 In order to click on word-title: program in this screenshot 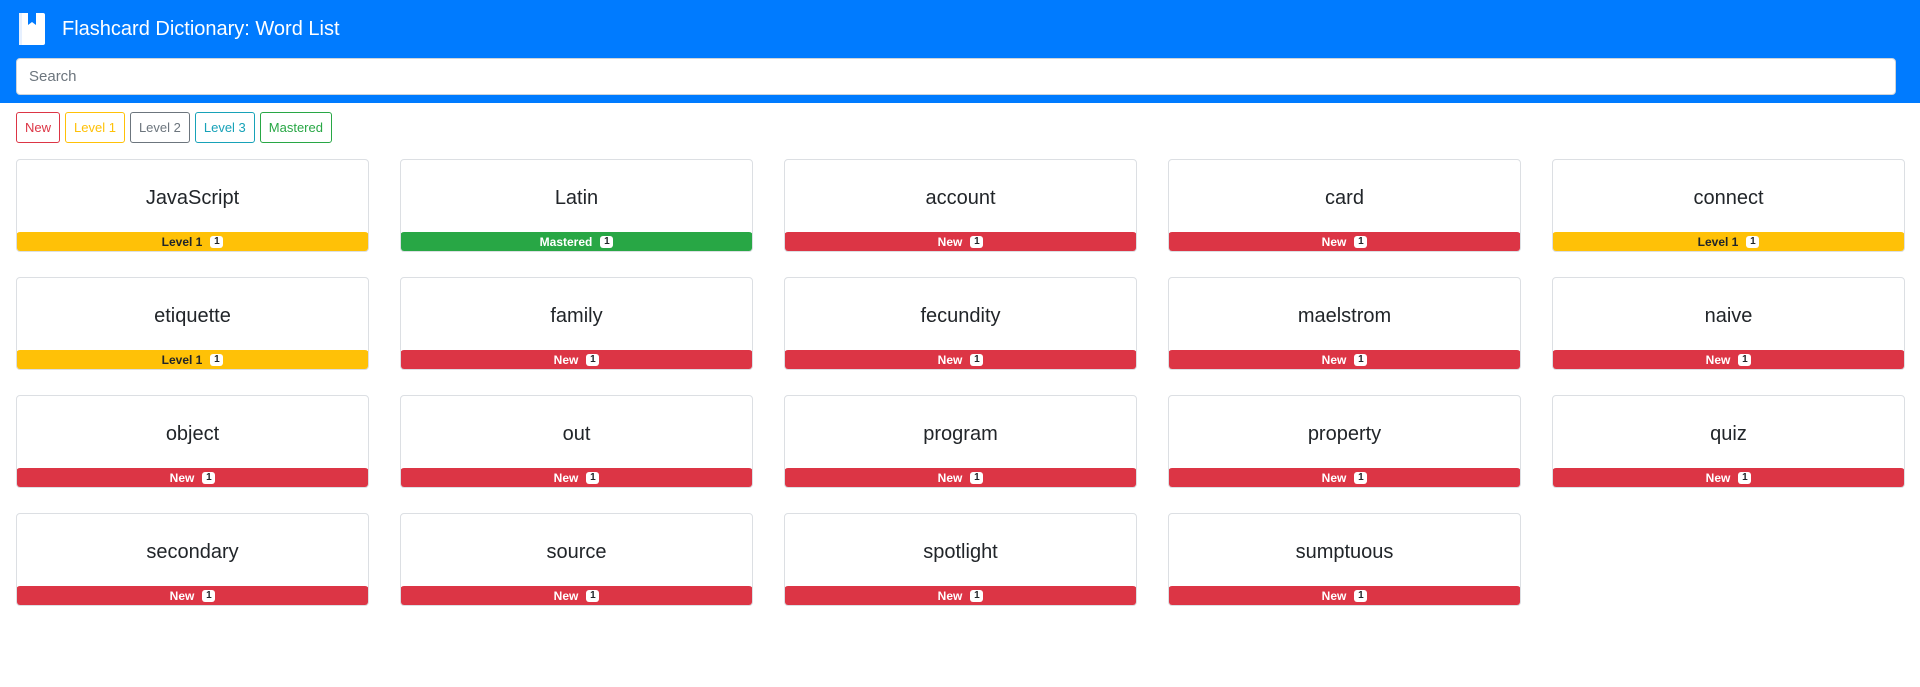, I will do `click(960, 433)`.